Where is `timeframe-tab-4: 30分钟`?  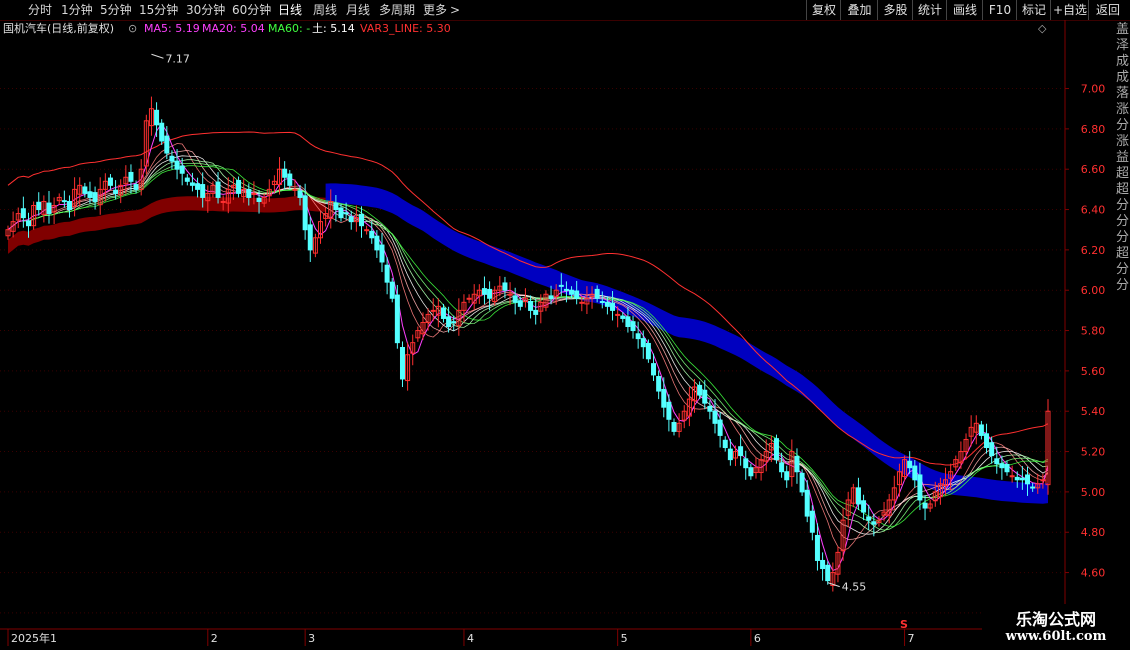
timeframe-tab-4: 30分钟 is located at coordinates (205, 10).